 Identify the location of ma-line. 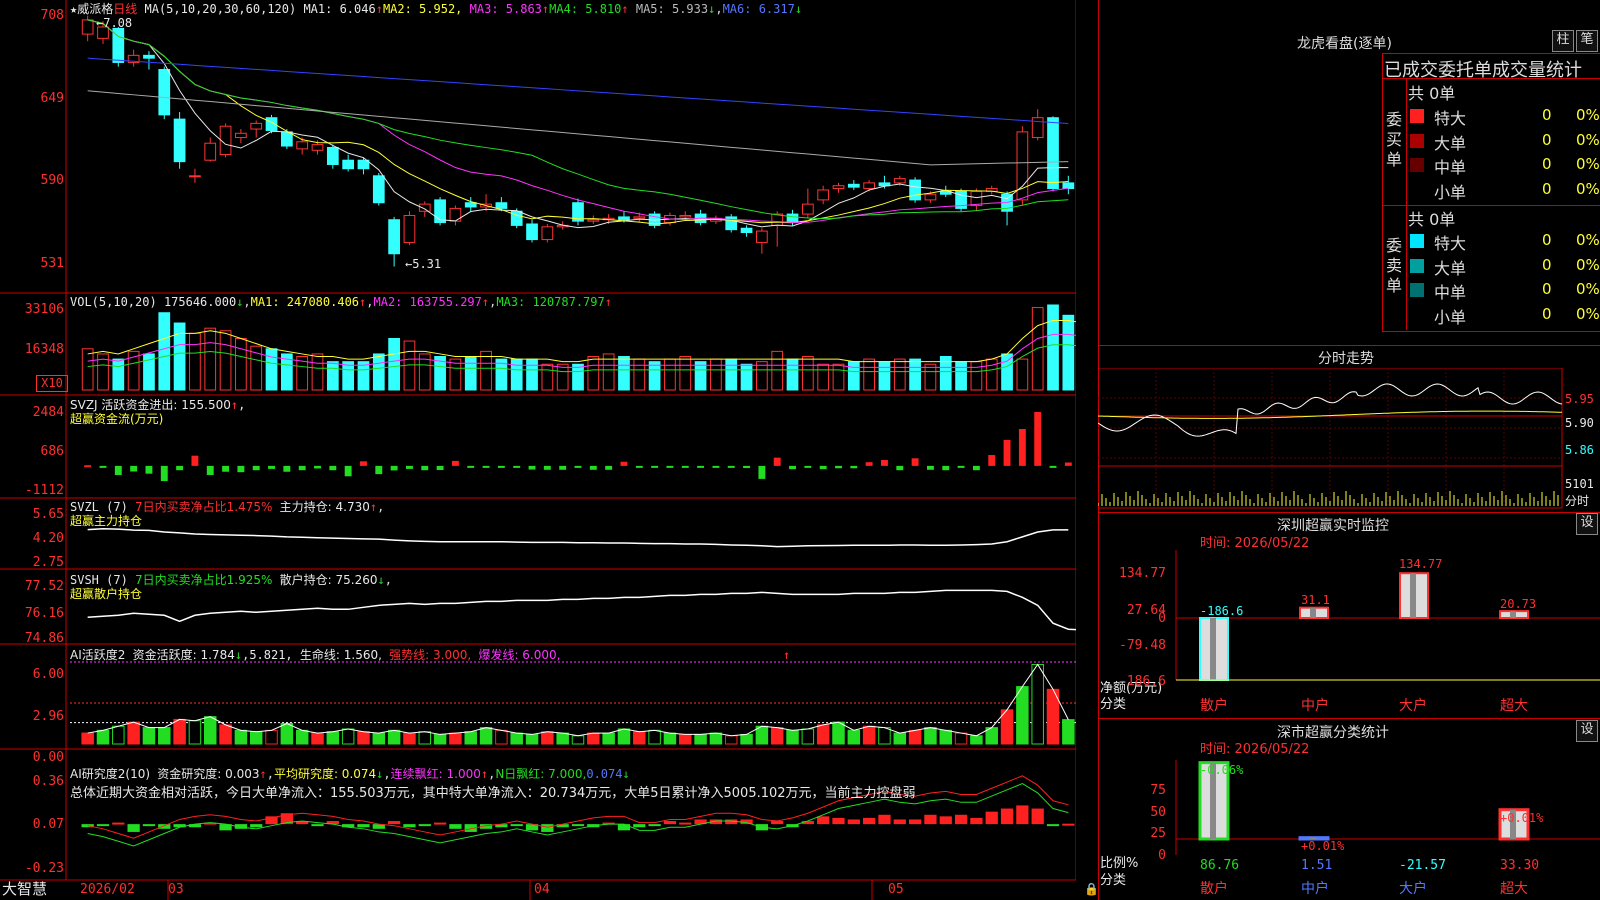
(578, 124).